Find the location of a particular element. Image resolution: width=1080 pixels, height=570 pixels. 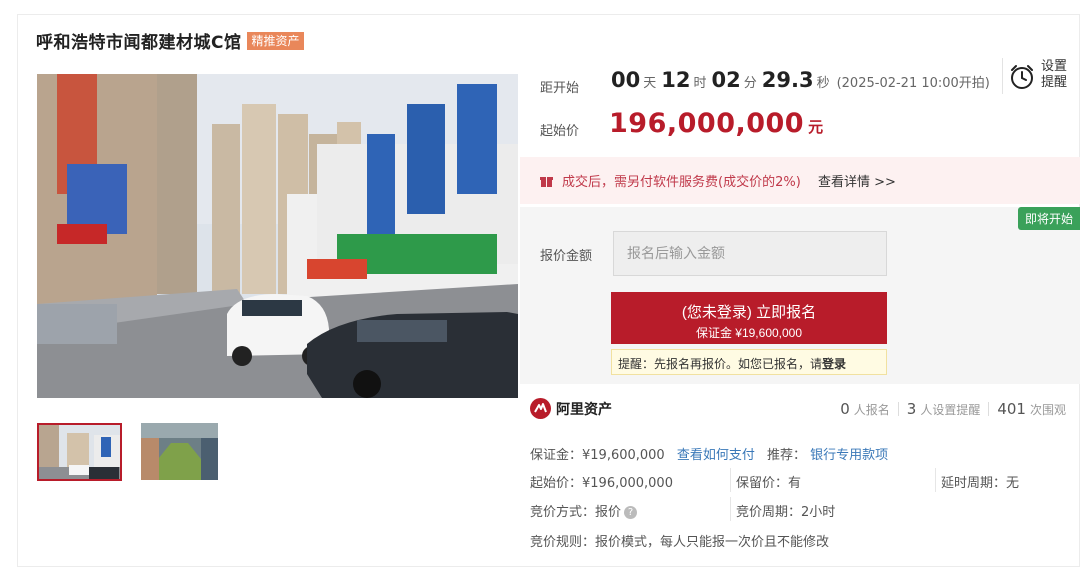

countdown-minutes: 02 is located at coordinates (726, 80).